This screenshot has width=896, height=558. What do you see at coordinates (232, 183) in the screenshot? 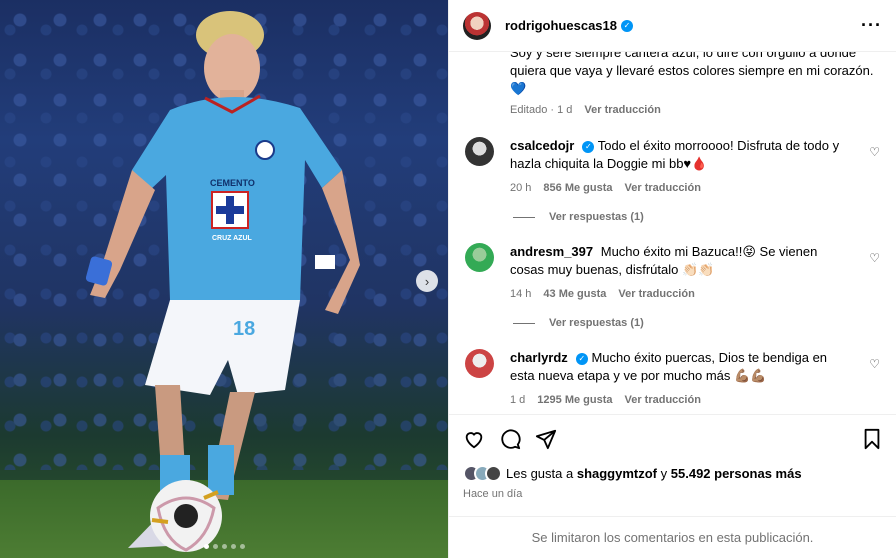
I see `sponsor-text: CEMENTO` at bounding box center [232, 183].